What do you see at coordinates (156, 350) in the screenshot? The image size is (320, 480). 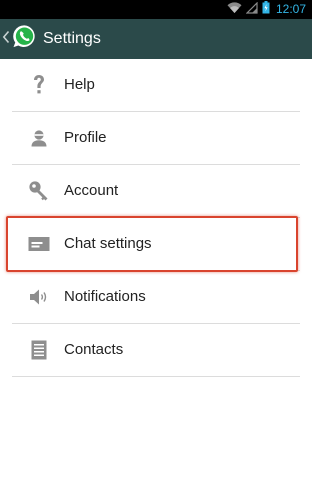 I see `menu-item-contacts: Contacts` at bounding box center [156, 350].